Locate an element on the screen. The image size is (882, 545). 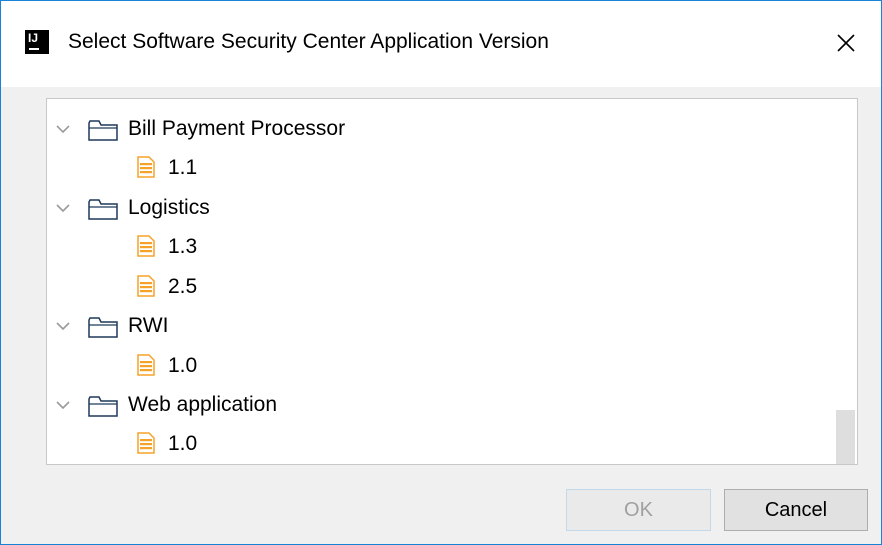
tree-row-version: 2.5 is located at coordinates (442, 287).